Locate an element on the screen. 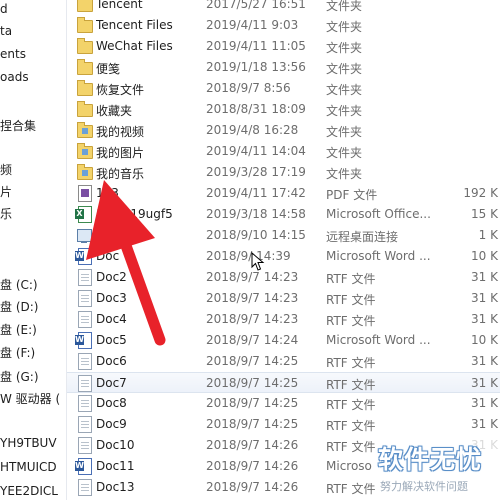  nav-item: 捏合集 is located at coordinates (18, 125).